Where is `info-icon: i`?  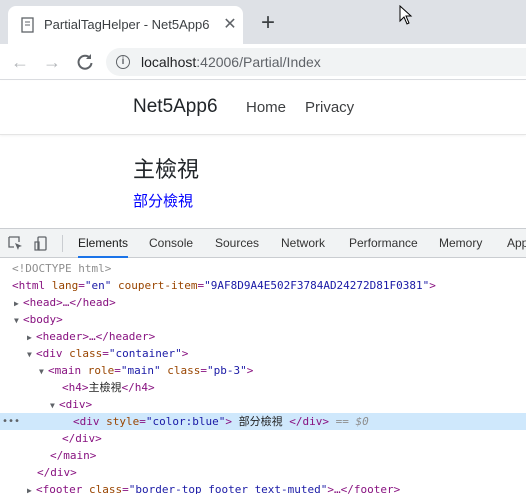 info-icon: i is located at coordinates (123, 62).